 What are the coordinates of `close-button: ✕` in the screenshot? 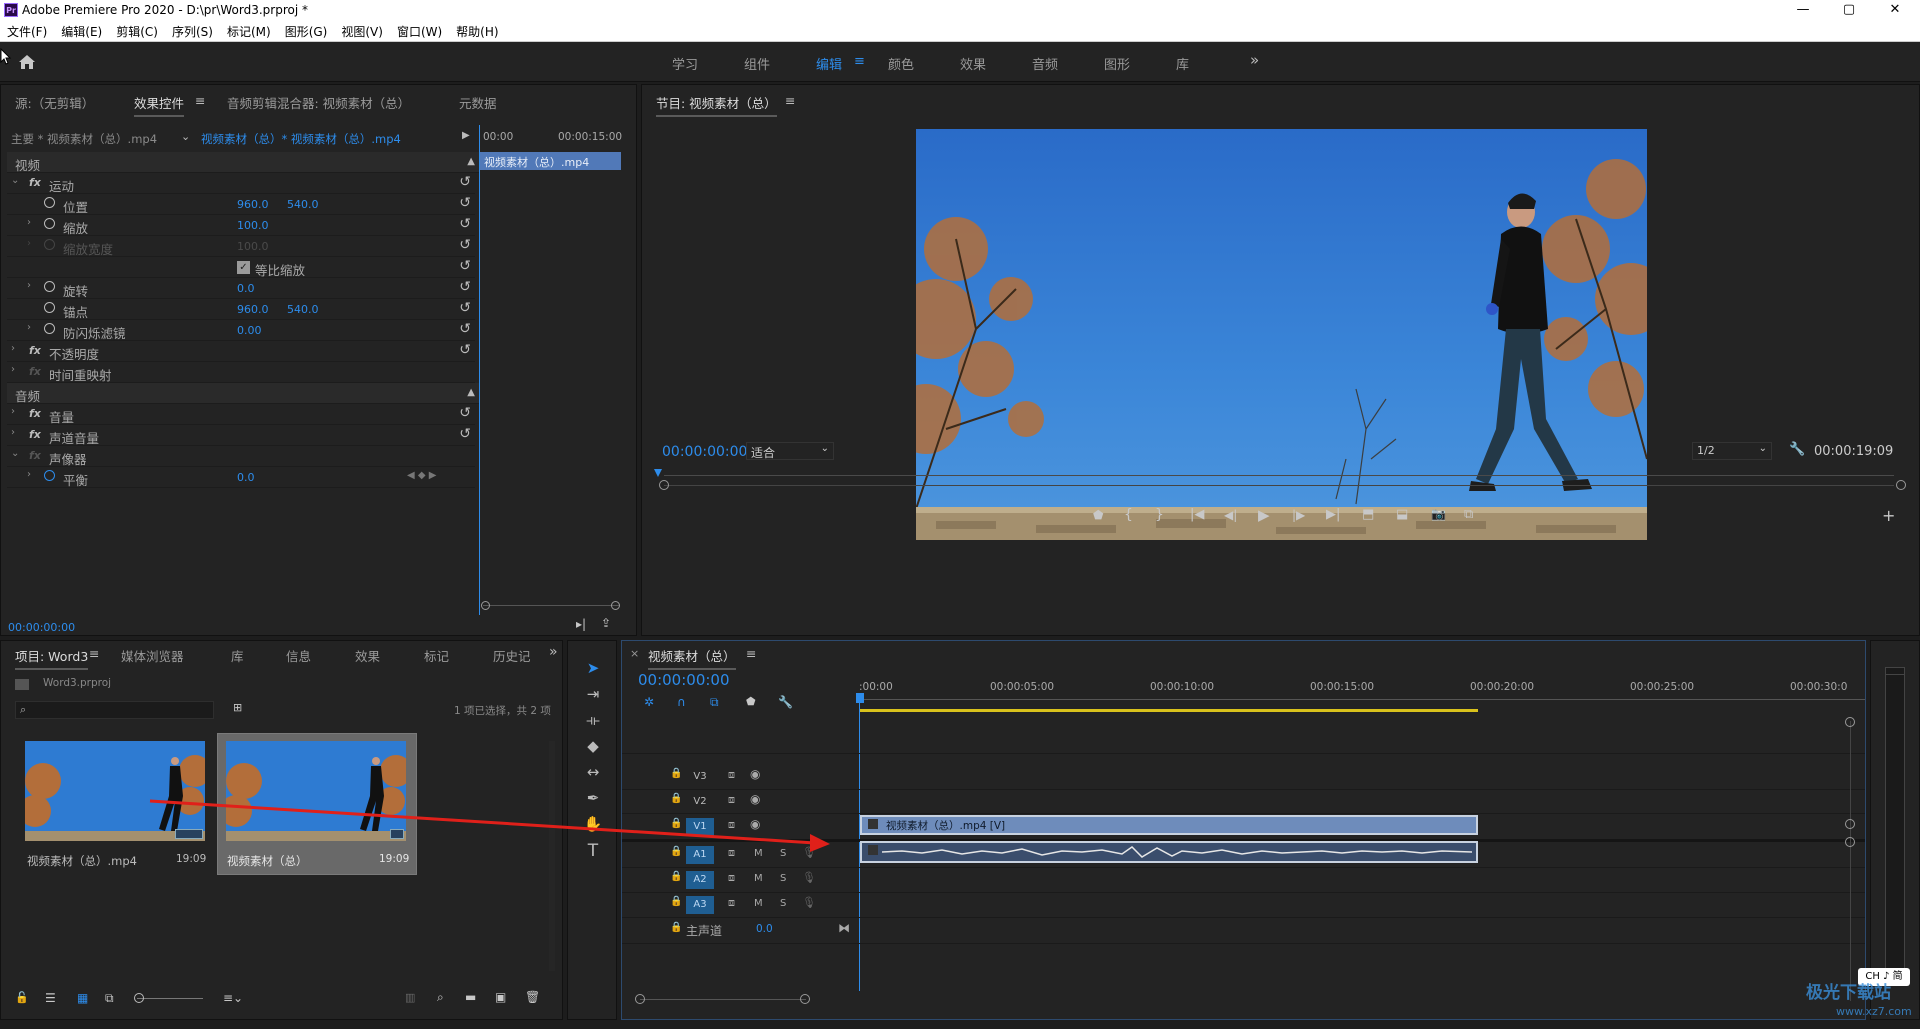 It's located at (1895, 10).